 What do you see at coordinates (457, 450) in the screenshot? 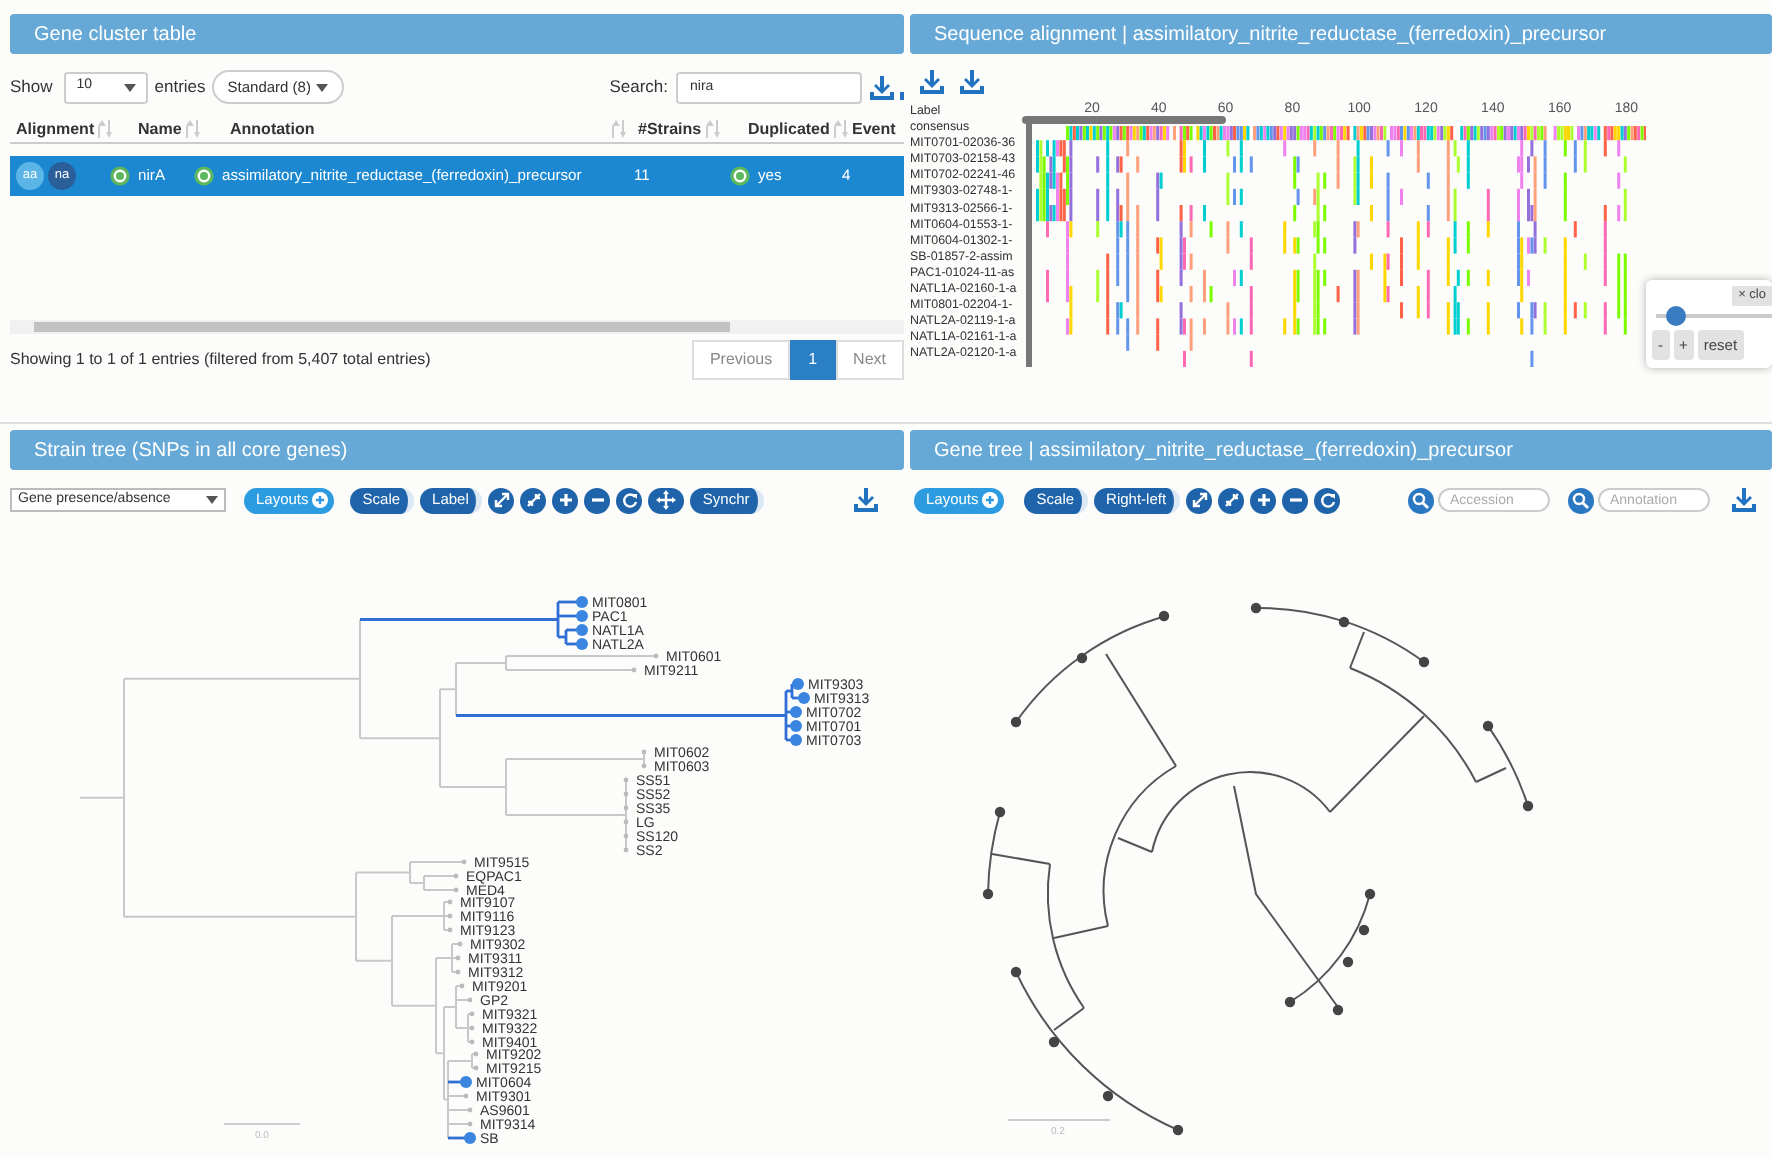
I see `panel-header: Strain tree (SNPs in all core genes)` at bounding box center [457, 450].